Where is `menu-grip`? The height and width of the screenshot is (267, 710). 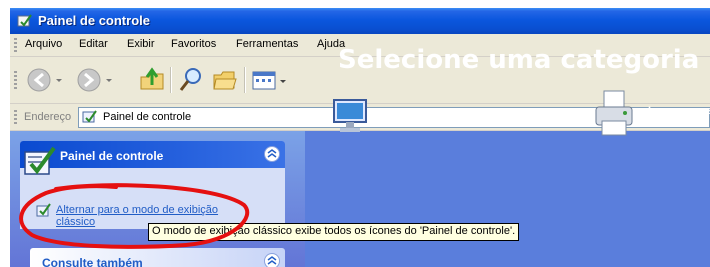
menu-grip is located at coordinates (15, 45).